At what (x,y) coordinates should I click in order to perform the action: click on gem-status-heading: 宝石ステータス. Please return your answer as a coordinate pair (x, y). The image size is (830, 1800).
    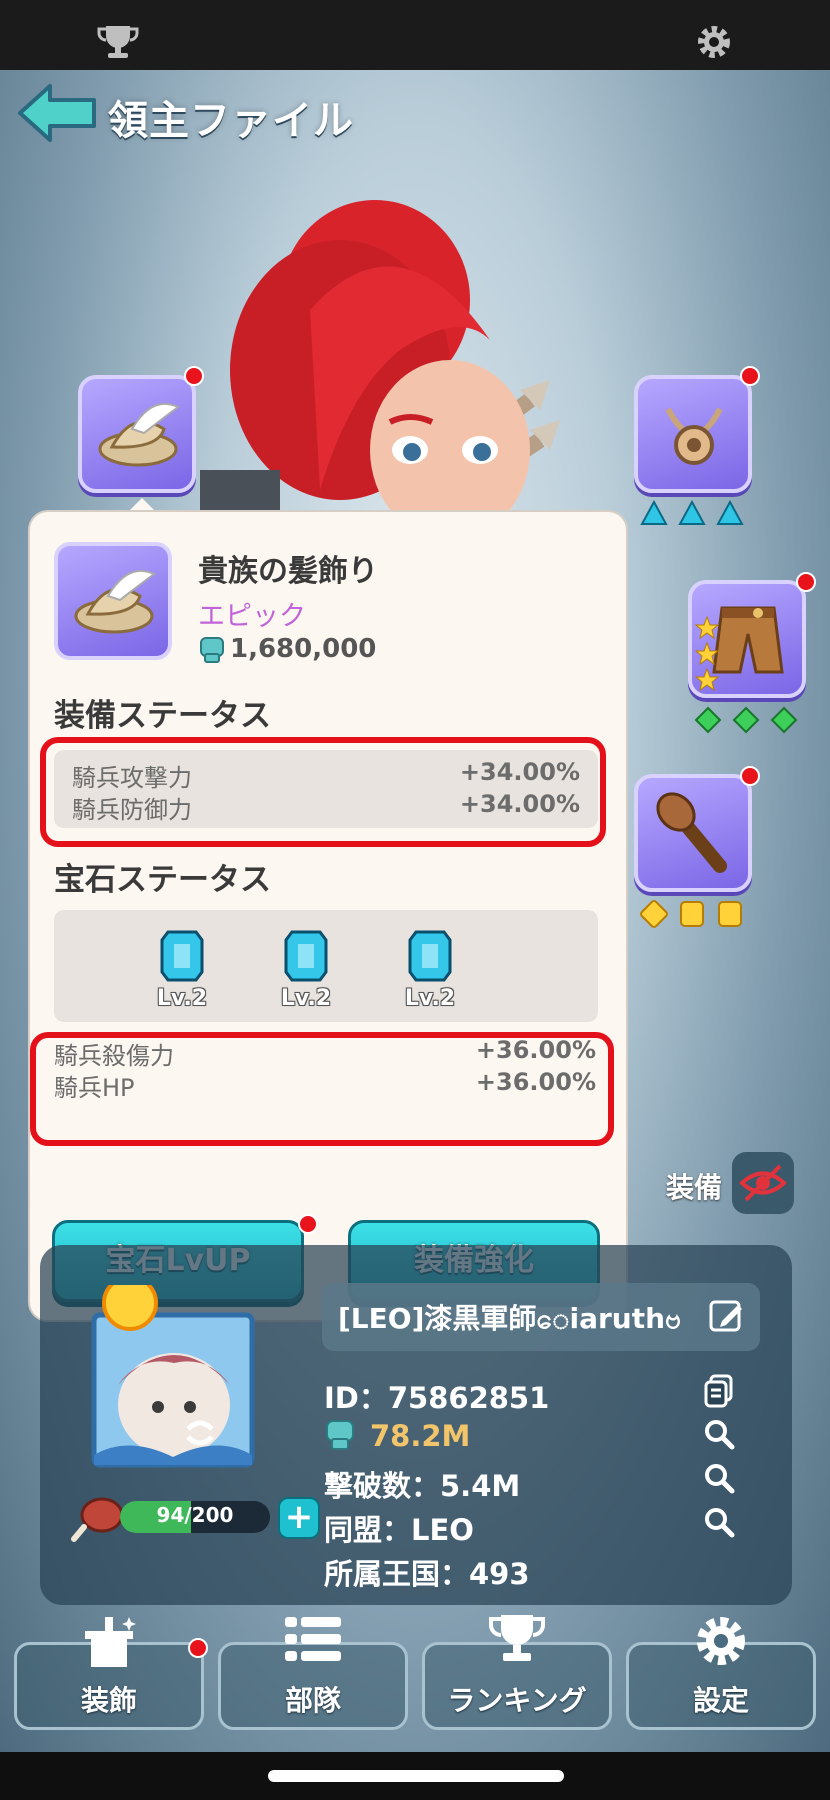
    Looking at the image, I should click on (162, 880).